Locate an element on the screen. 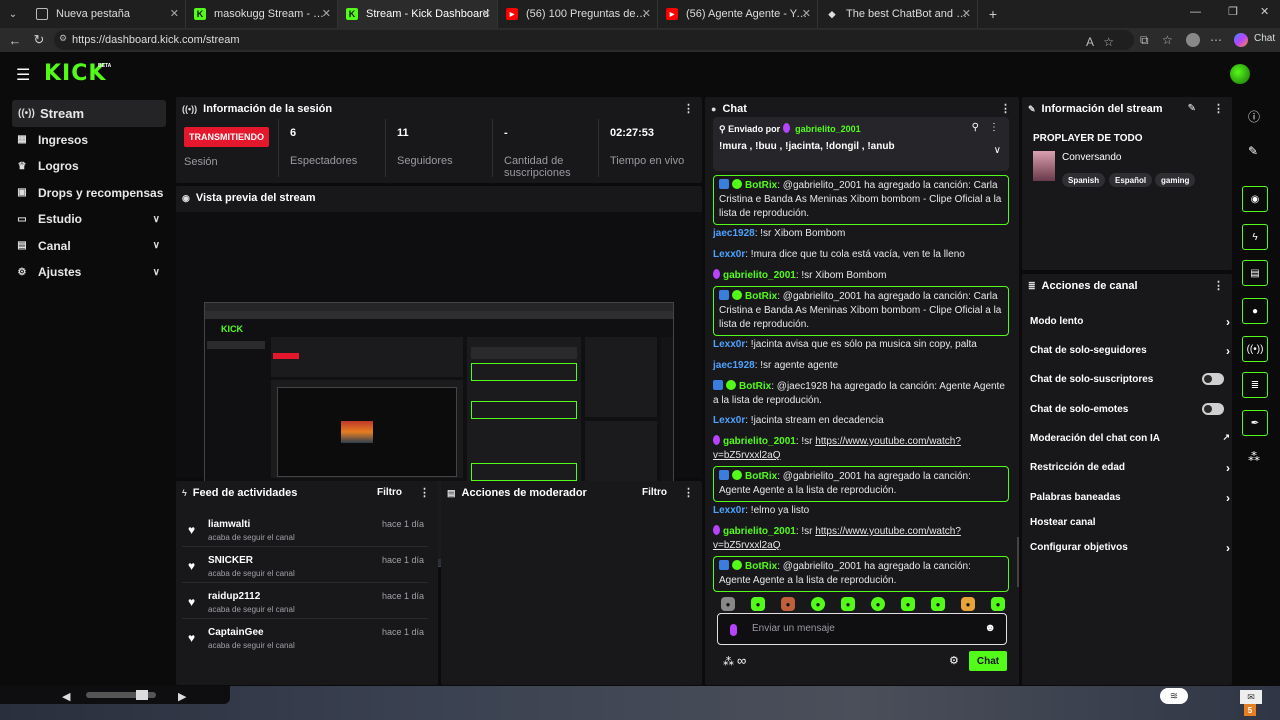  category-name: Conversando is located at coordinates (1091, 157).